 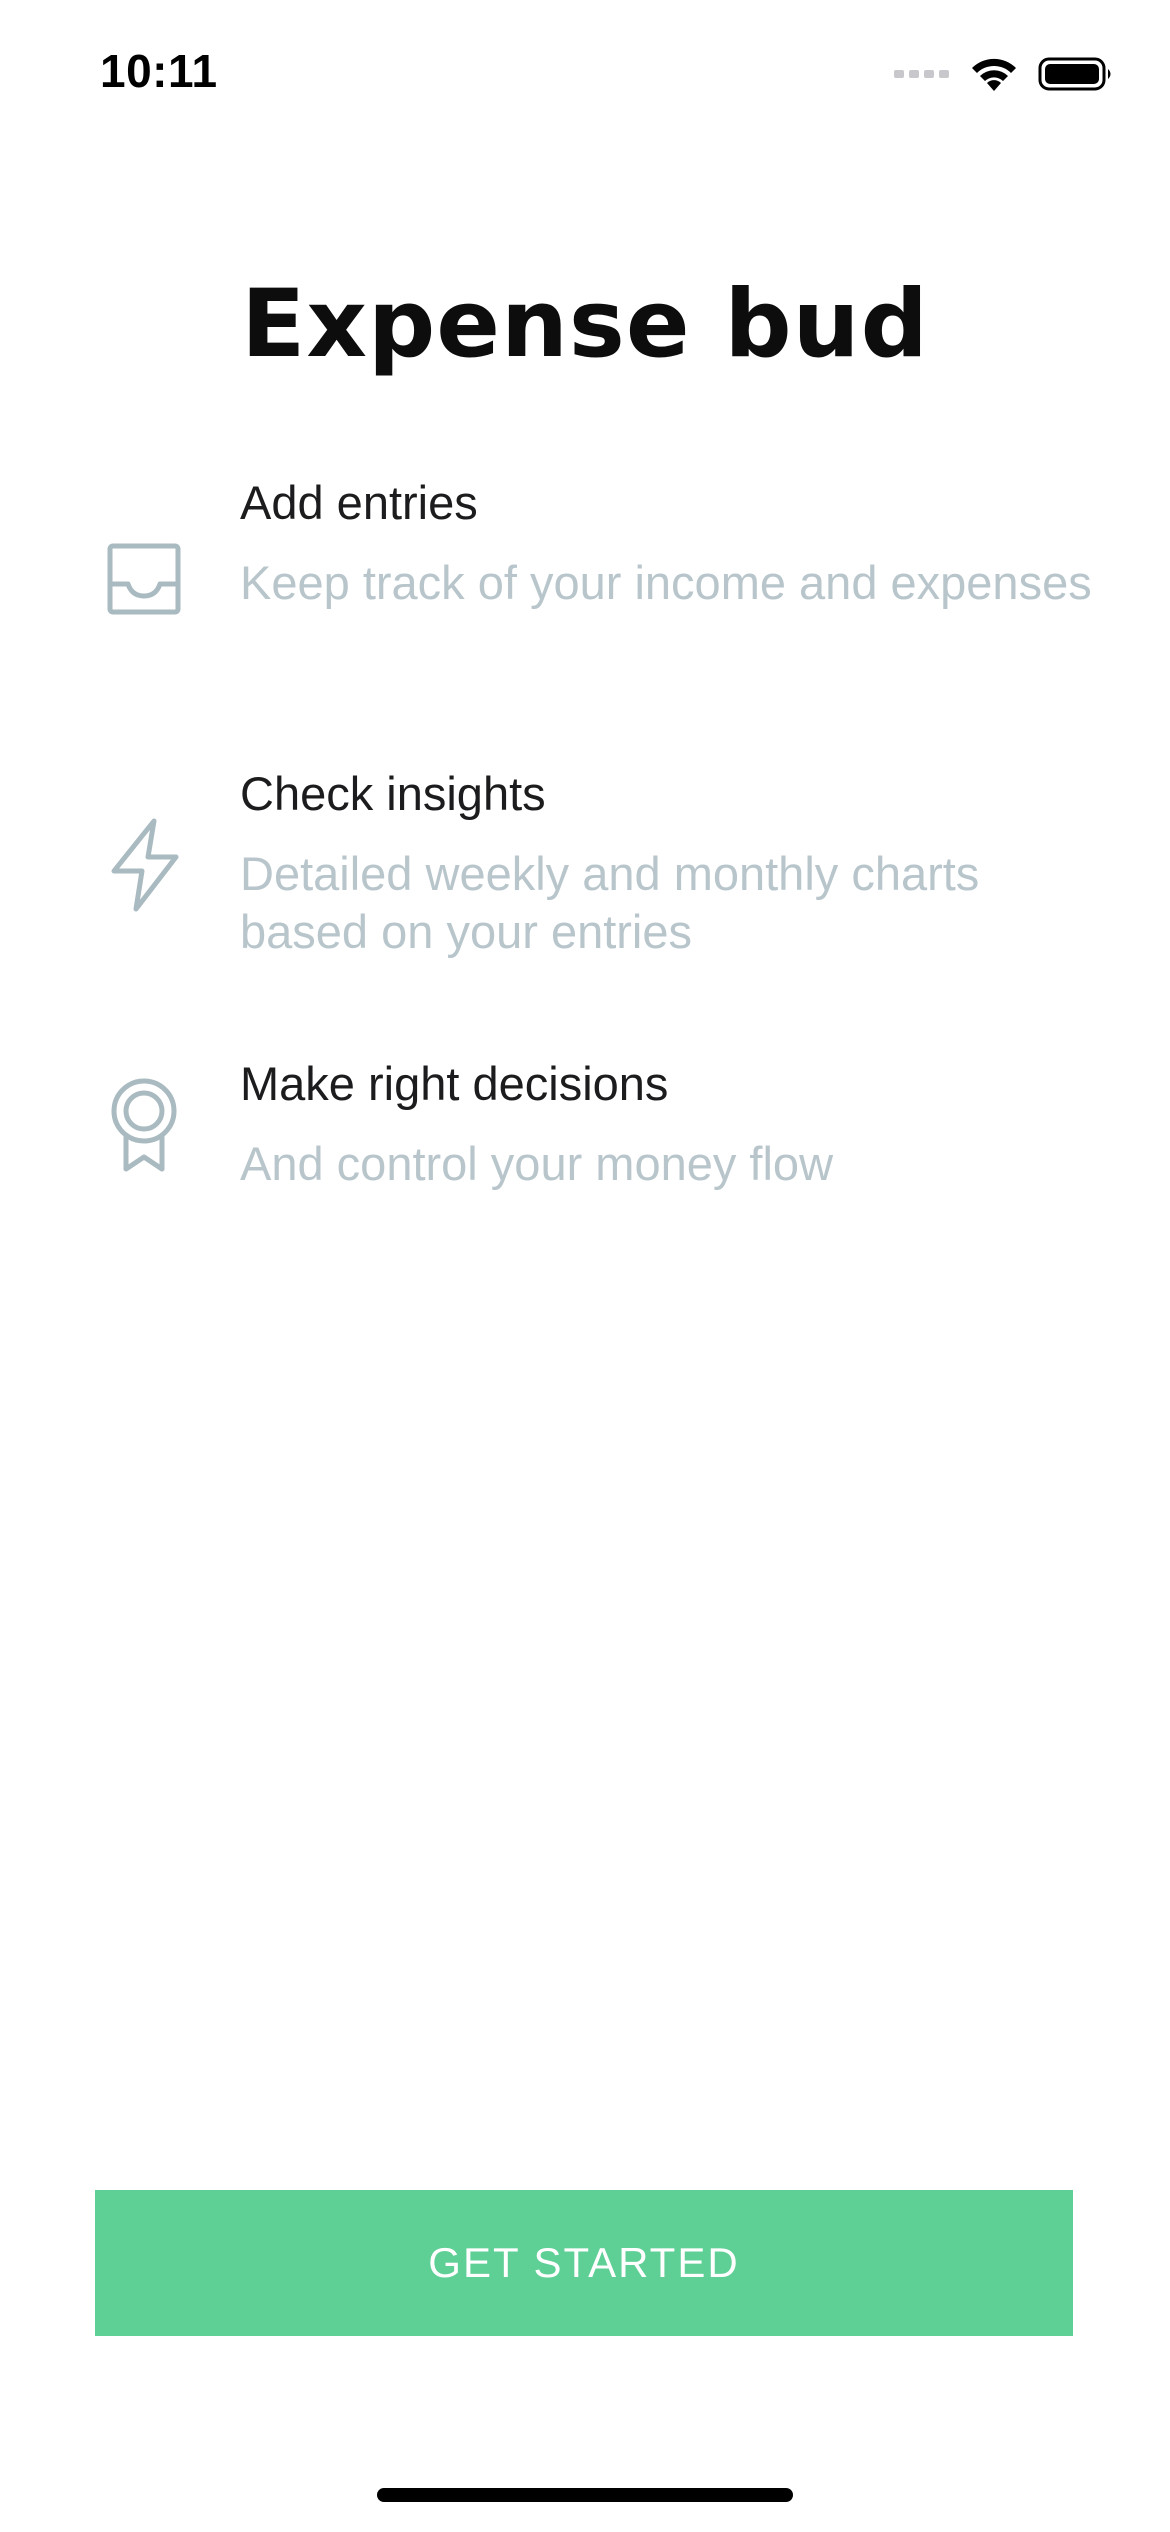 I want to click on wifi-icon, so click(x=994, y=74).